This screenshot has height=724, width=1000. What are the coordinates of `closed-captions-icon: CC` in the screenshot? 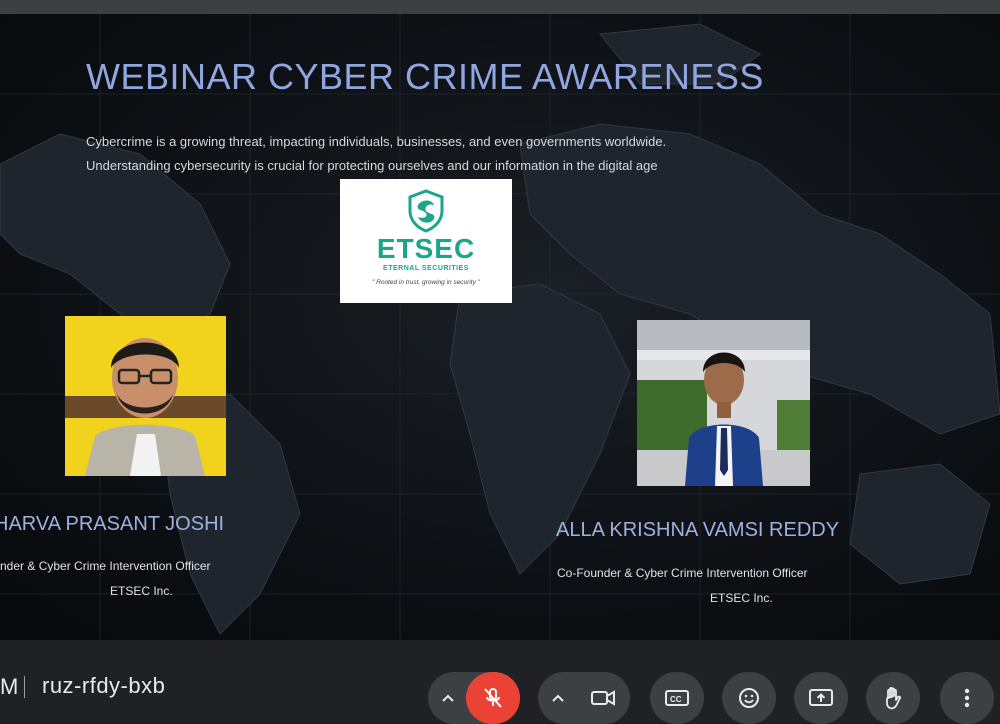 It's located at (677, 698).